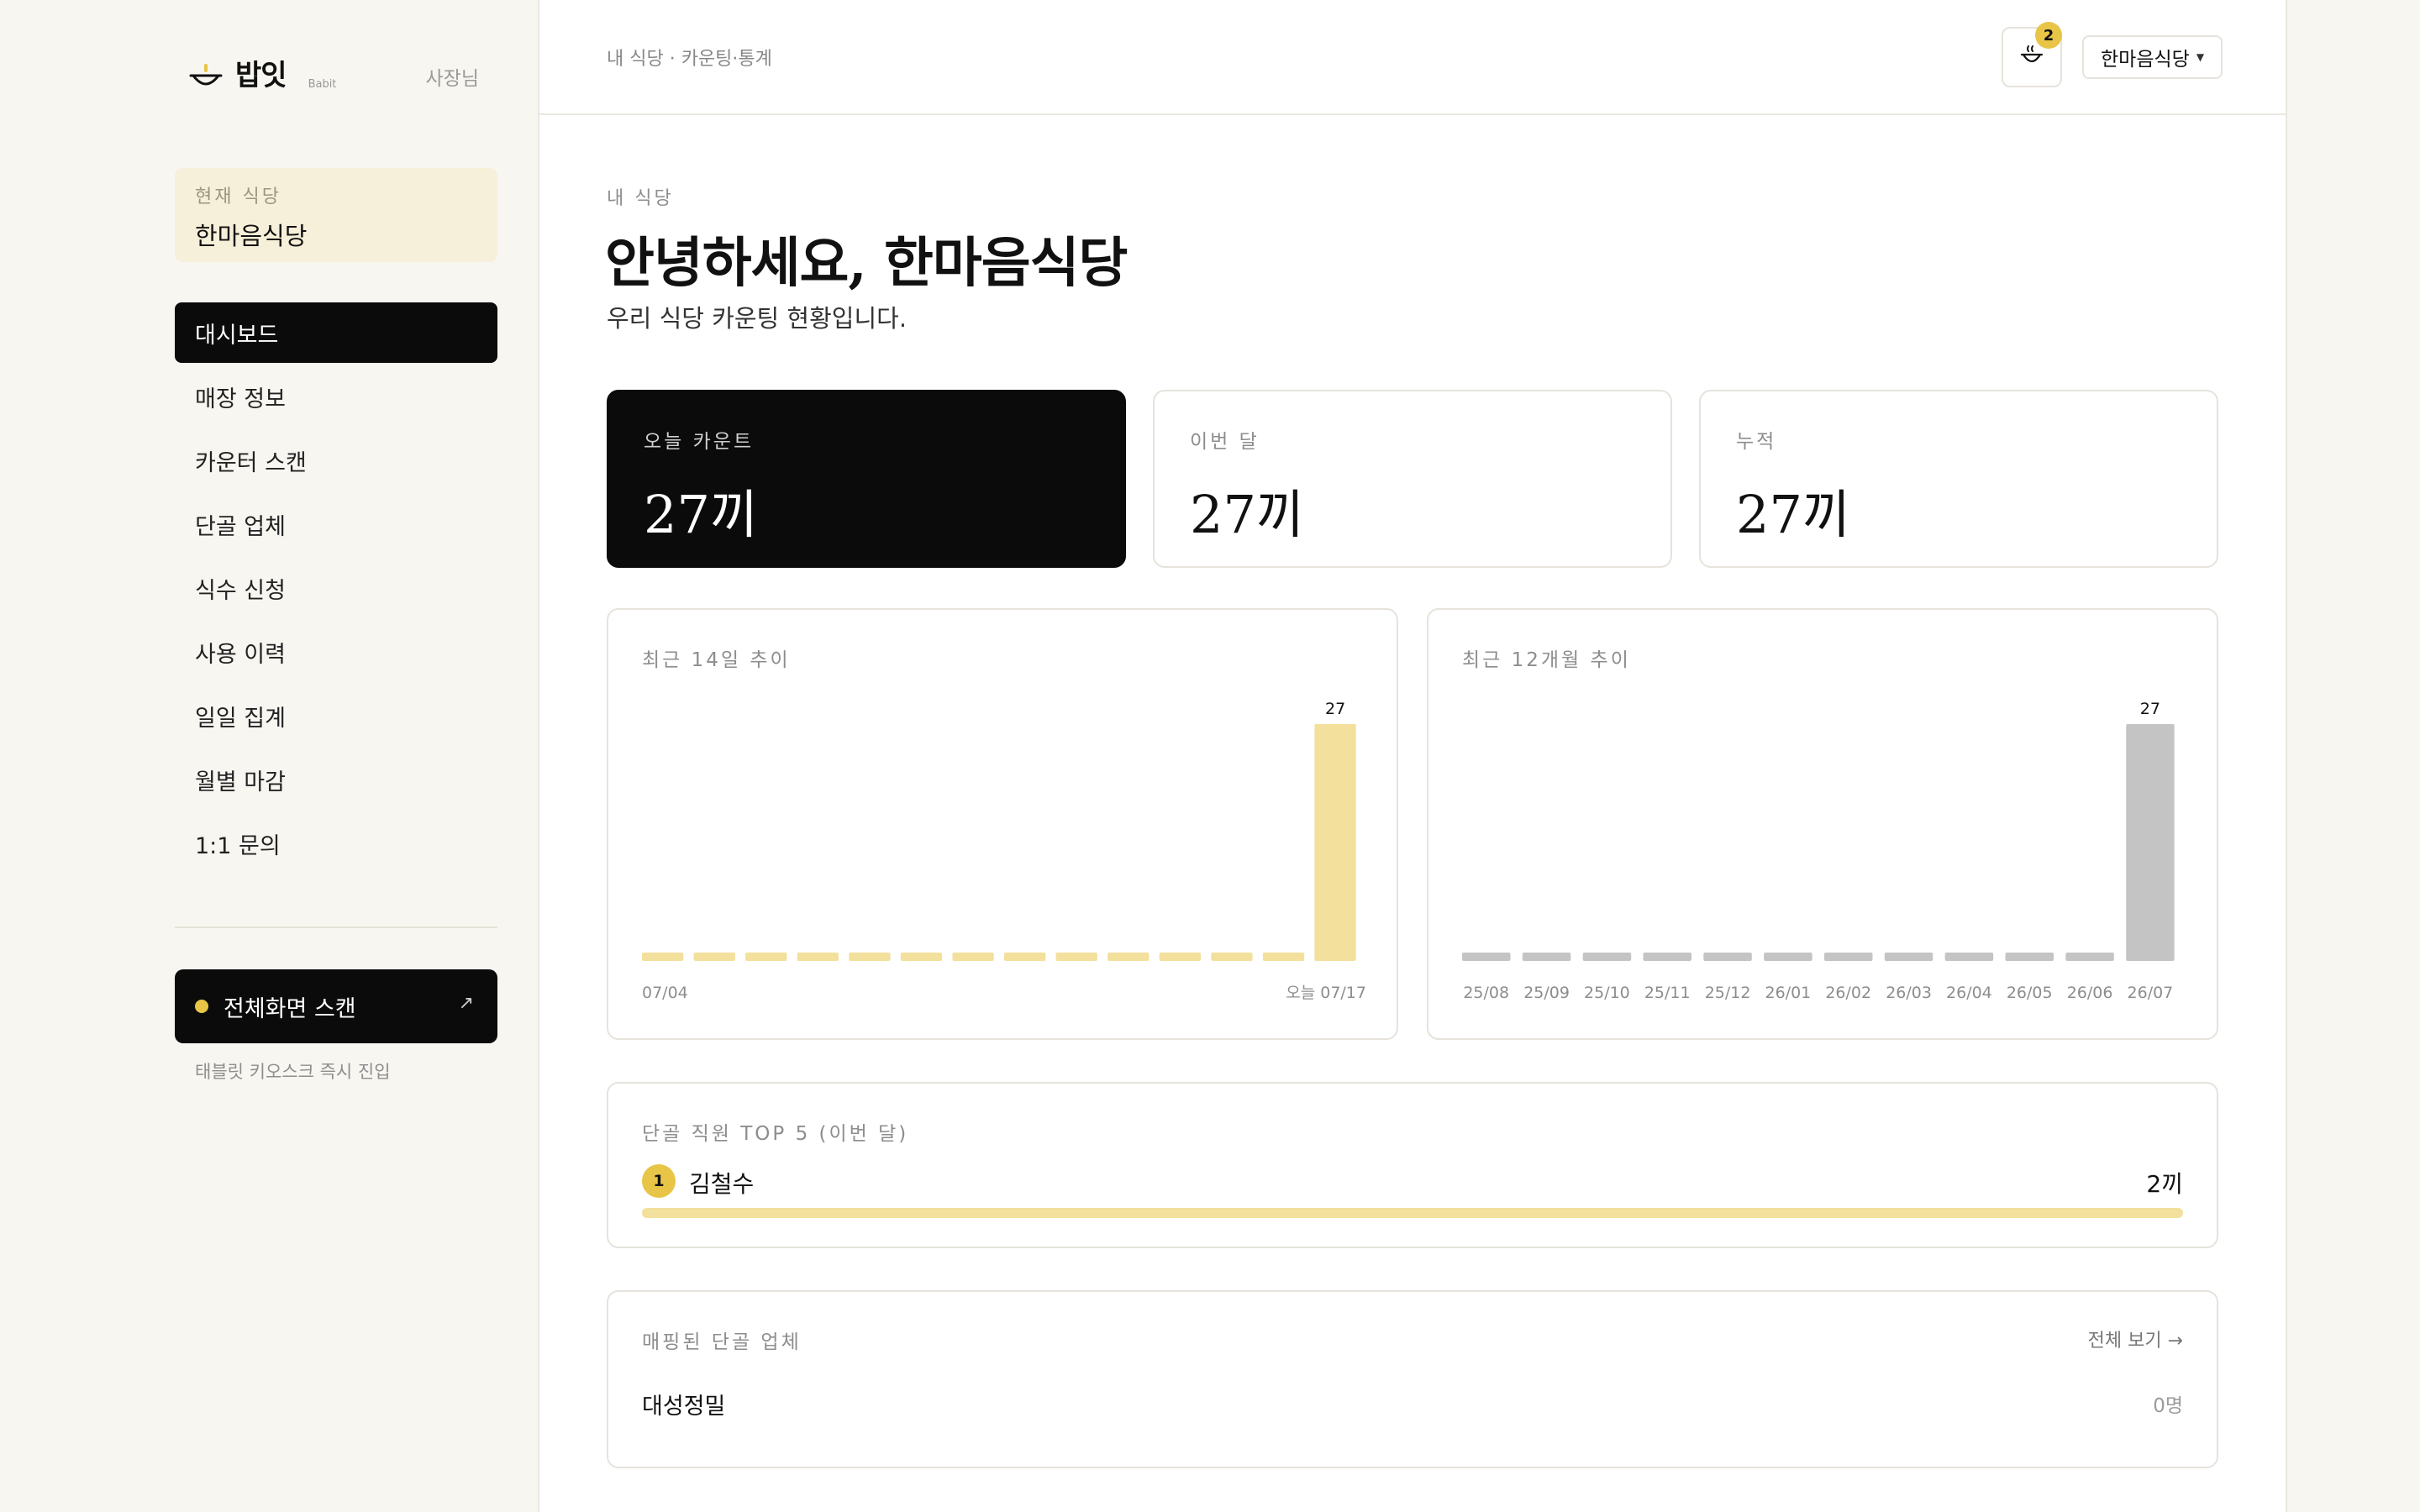 The image size is (2420, 1512). What do you see at coordinates (336, 652) in the screenshot?
I see `sidebar-item-usage-history: 사용 이력` at bounding box center [336, 652].